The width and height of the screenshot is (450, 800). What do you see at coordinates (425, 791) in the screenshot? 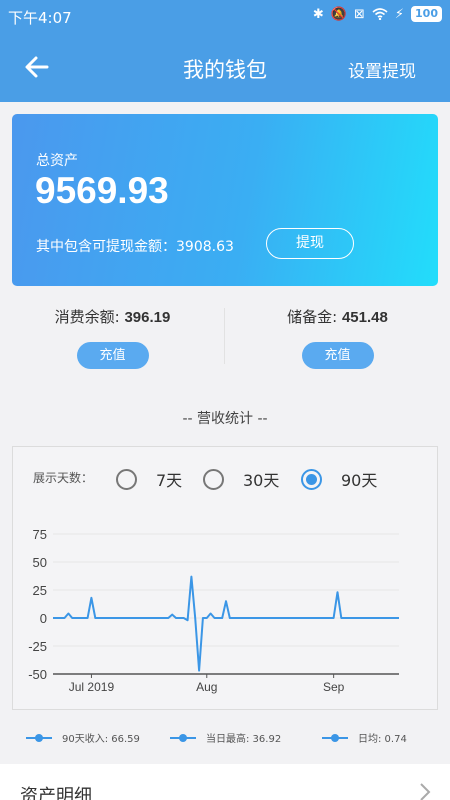
I see `chevron-right-icon` at bounding box center [425, 791].